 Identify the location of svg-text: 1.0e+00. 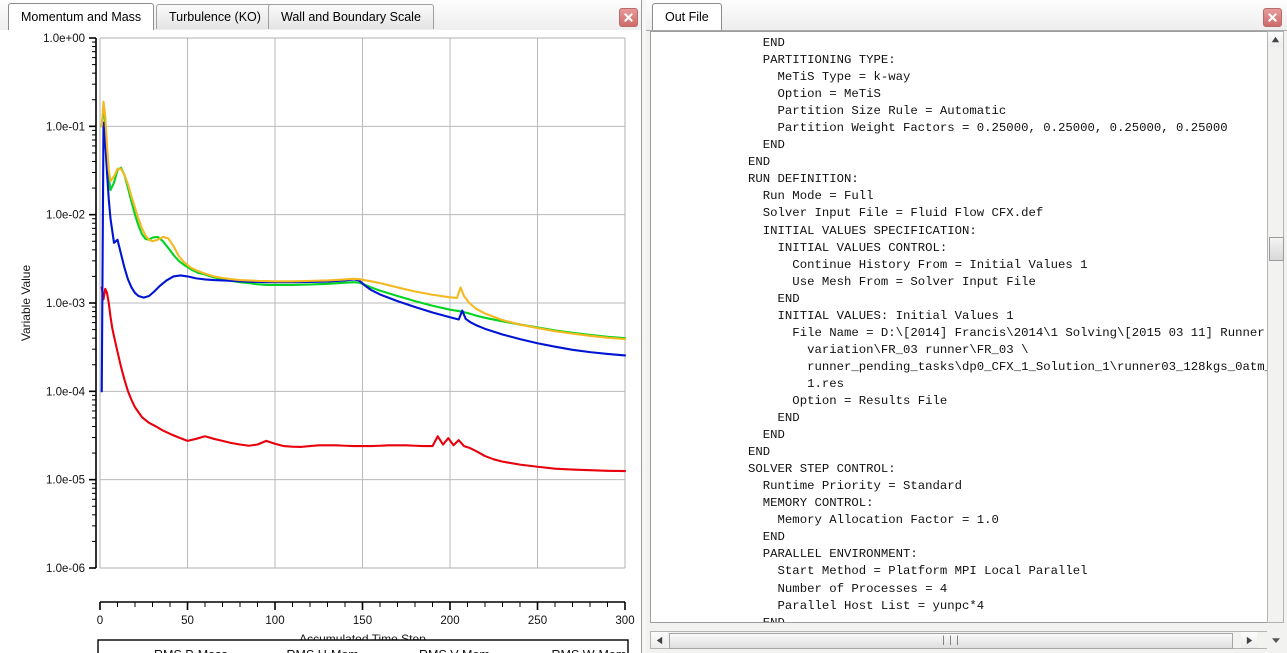
(64, 39).